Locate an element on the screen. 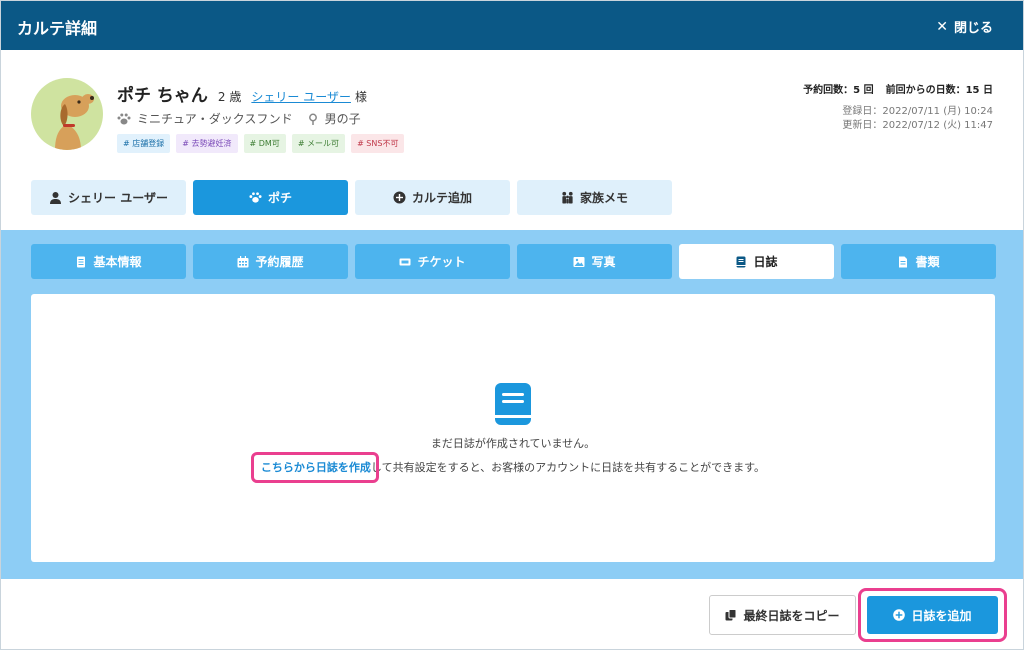 Image resolution: width=1024 pixels, height=650 pixels. pet-breed-row: ミニチュア・ダックスフンド 男の子 is located at coordinates (239, 118).